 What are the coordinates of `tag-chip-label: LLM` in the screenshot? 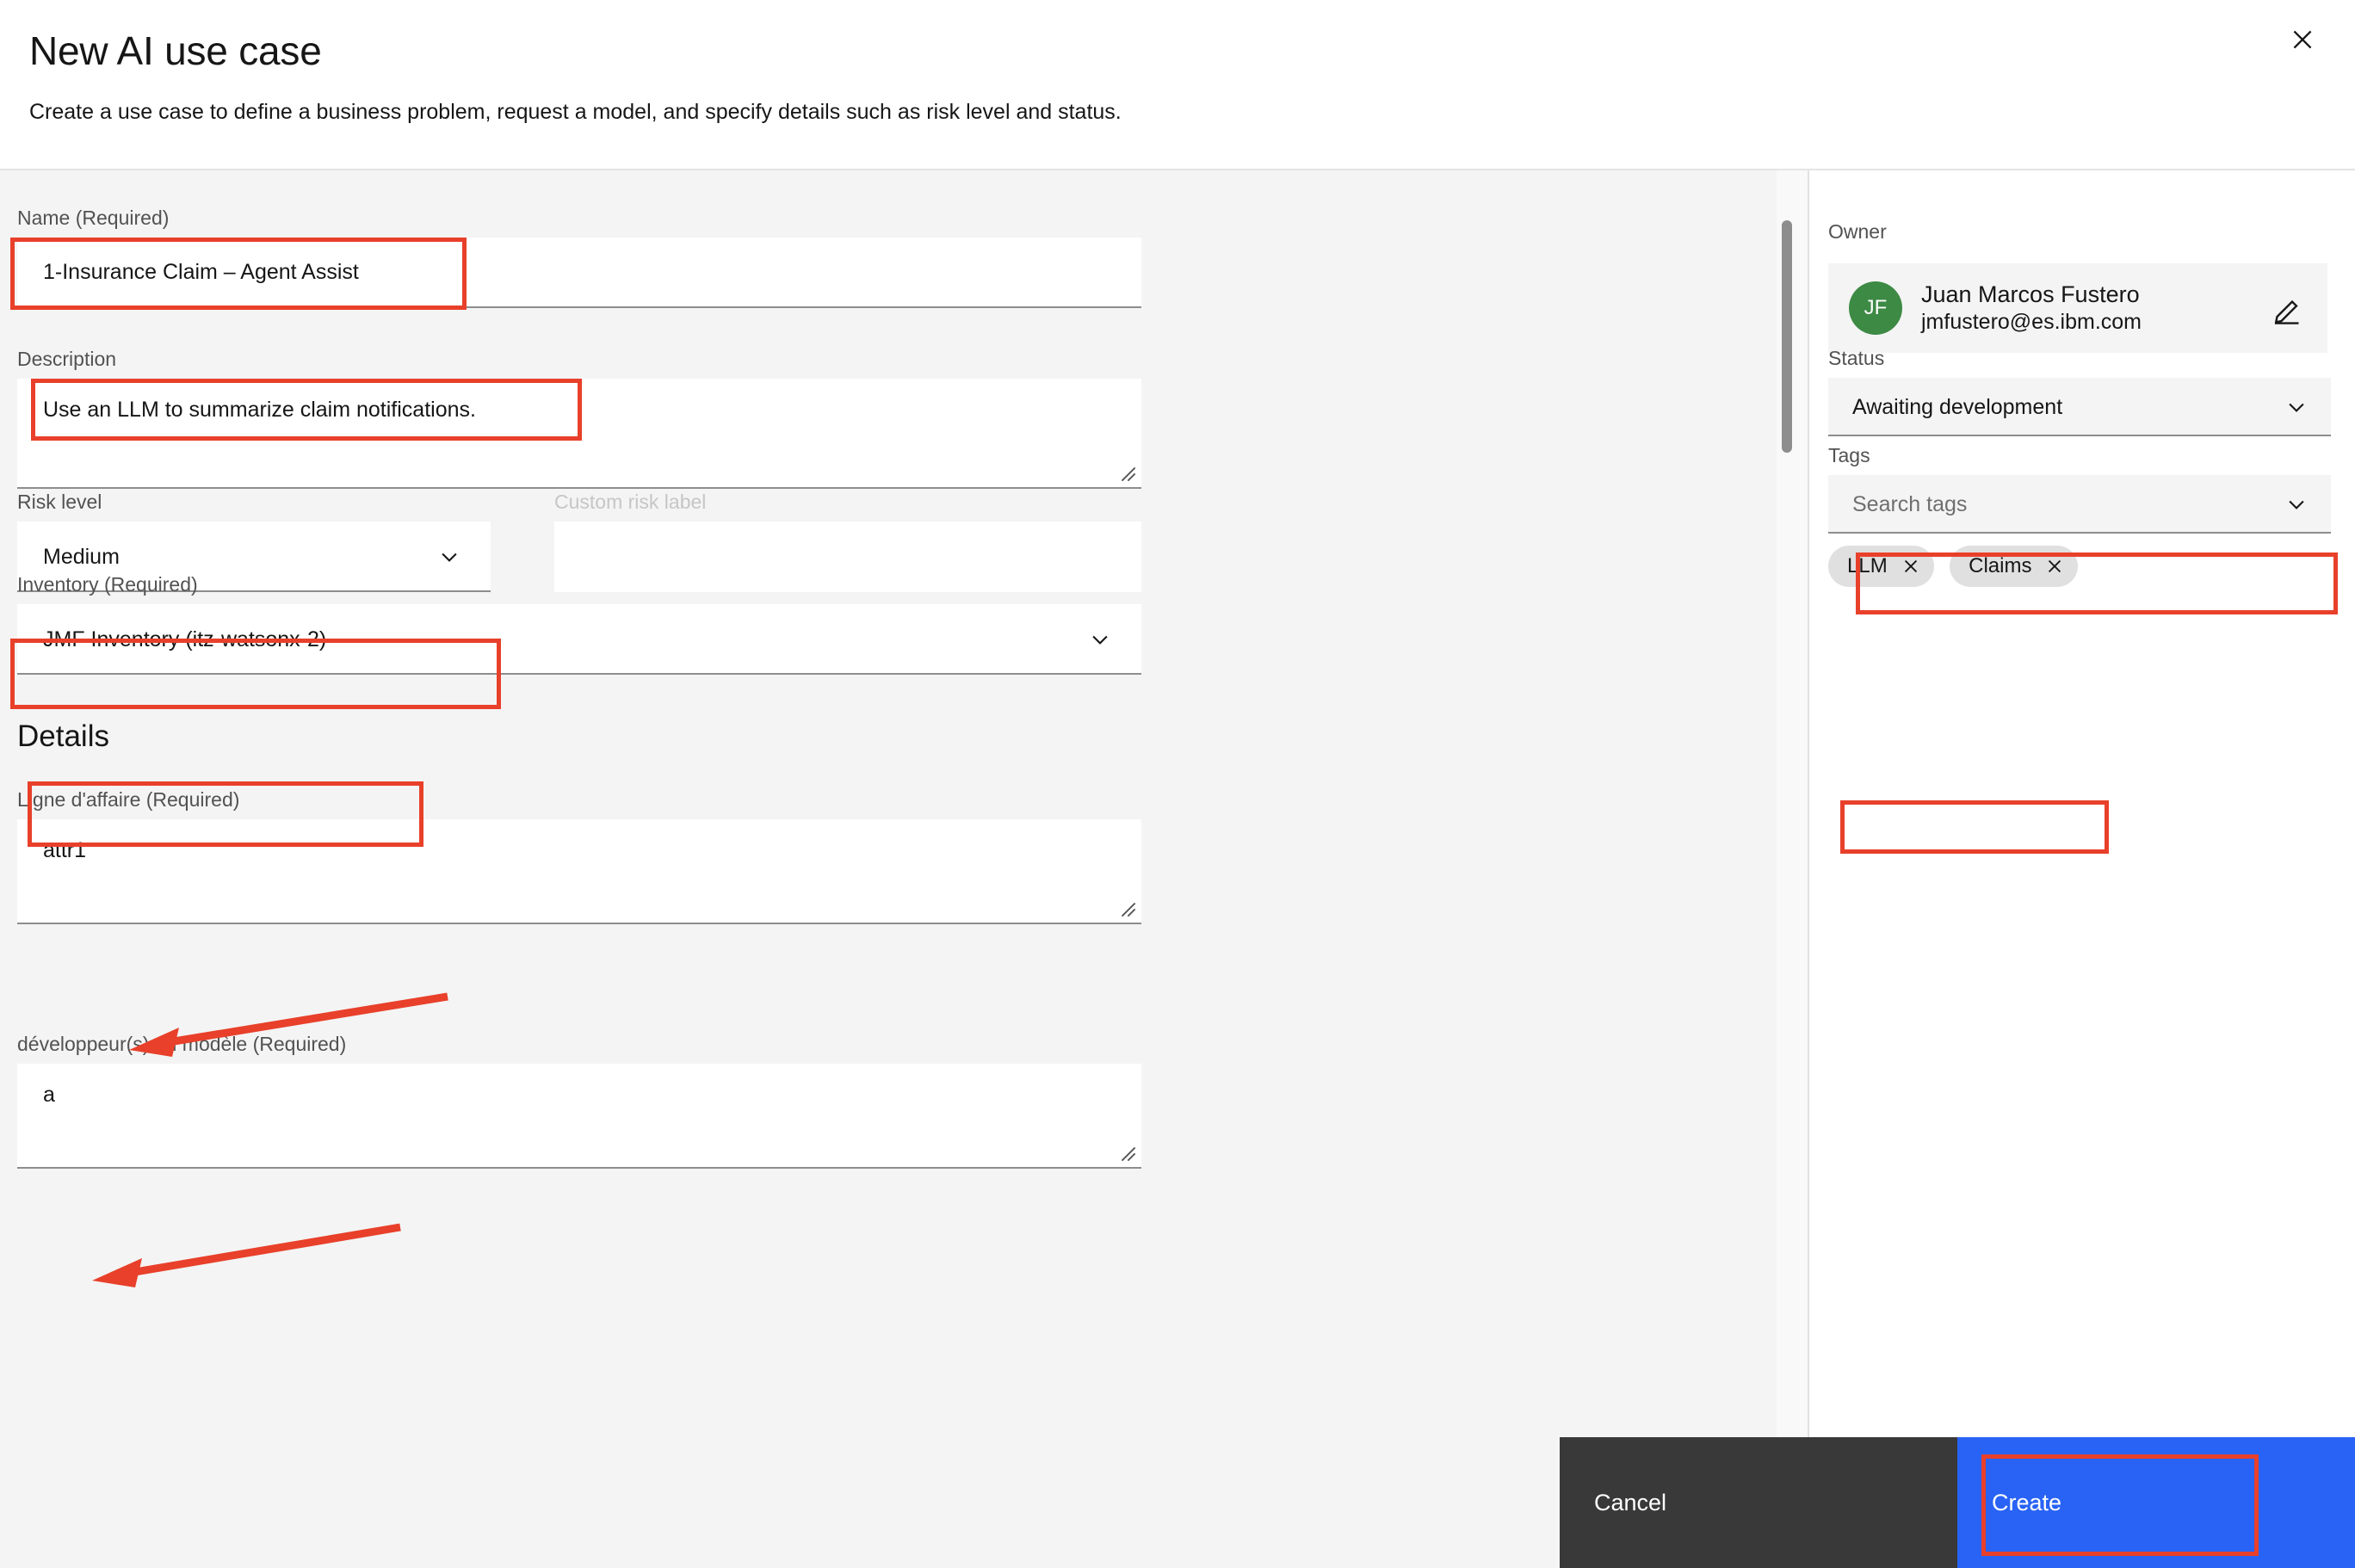 It's located at (1867, 565).